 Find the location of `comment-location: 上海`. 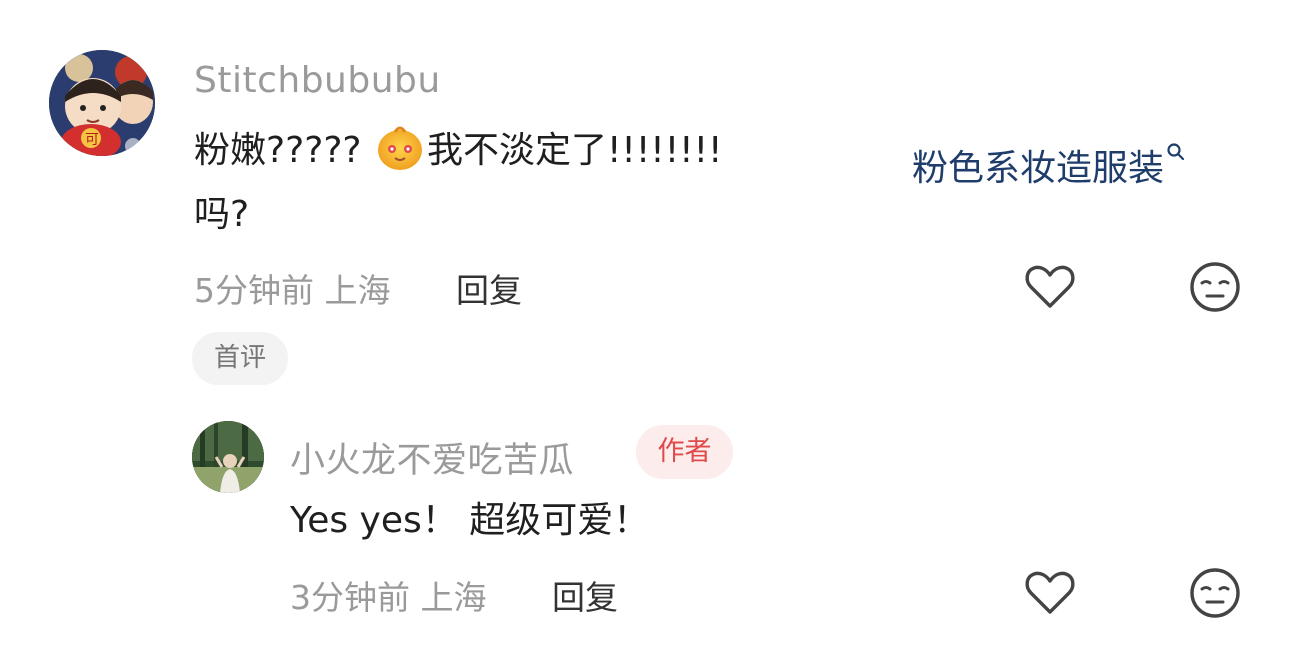

comment-location: 上海 is located at coordinates (357, 290).